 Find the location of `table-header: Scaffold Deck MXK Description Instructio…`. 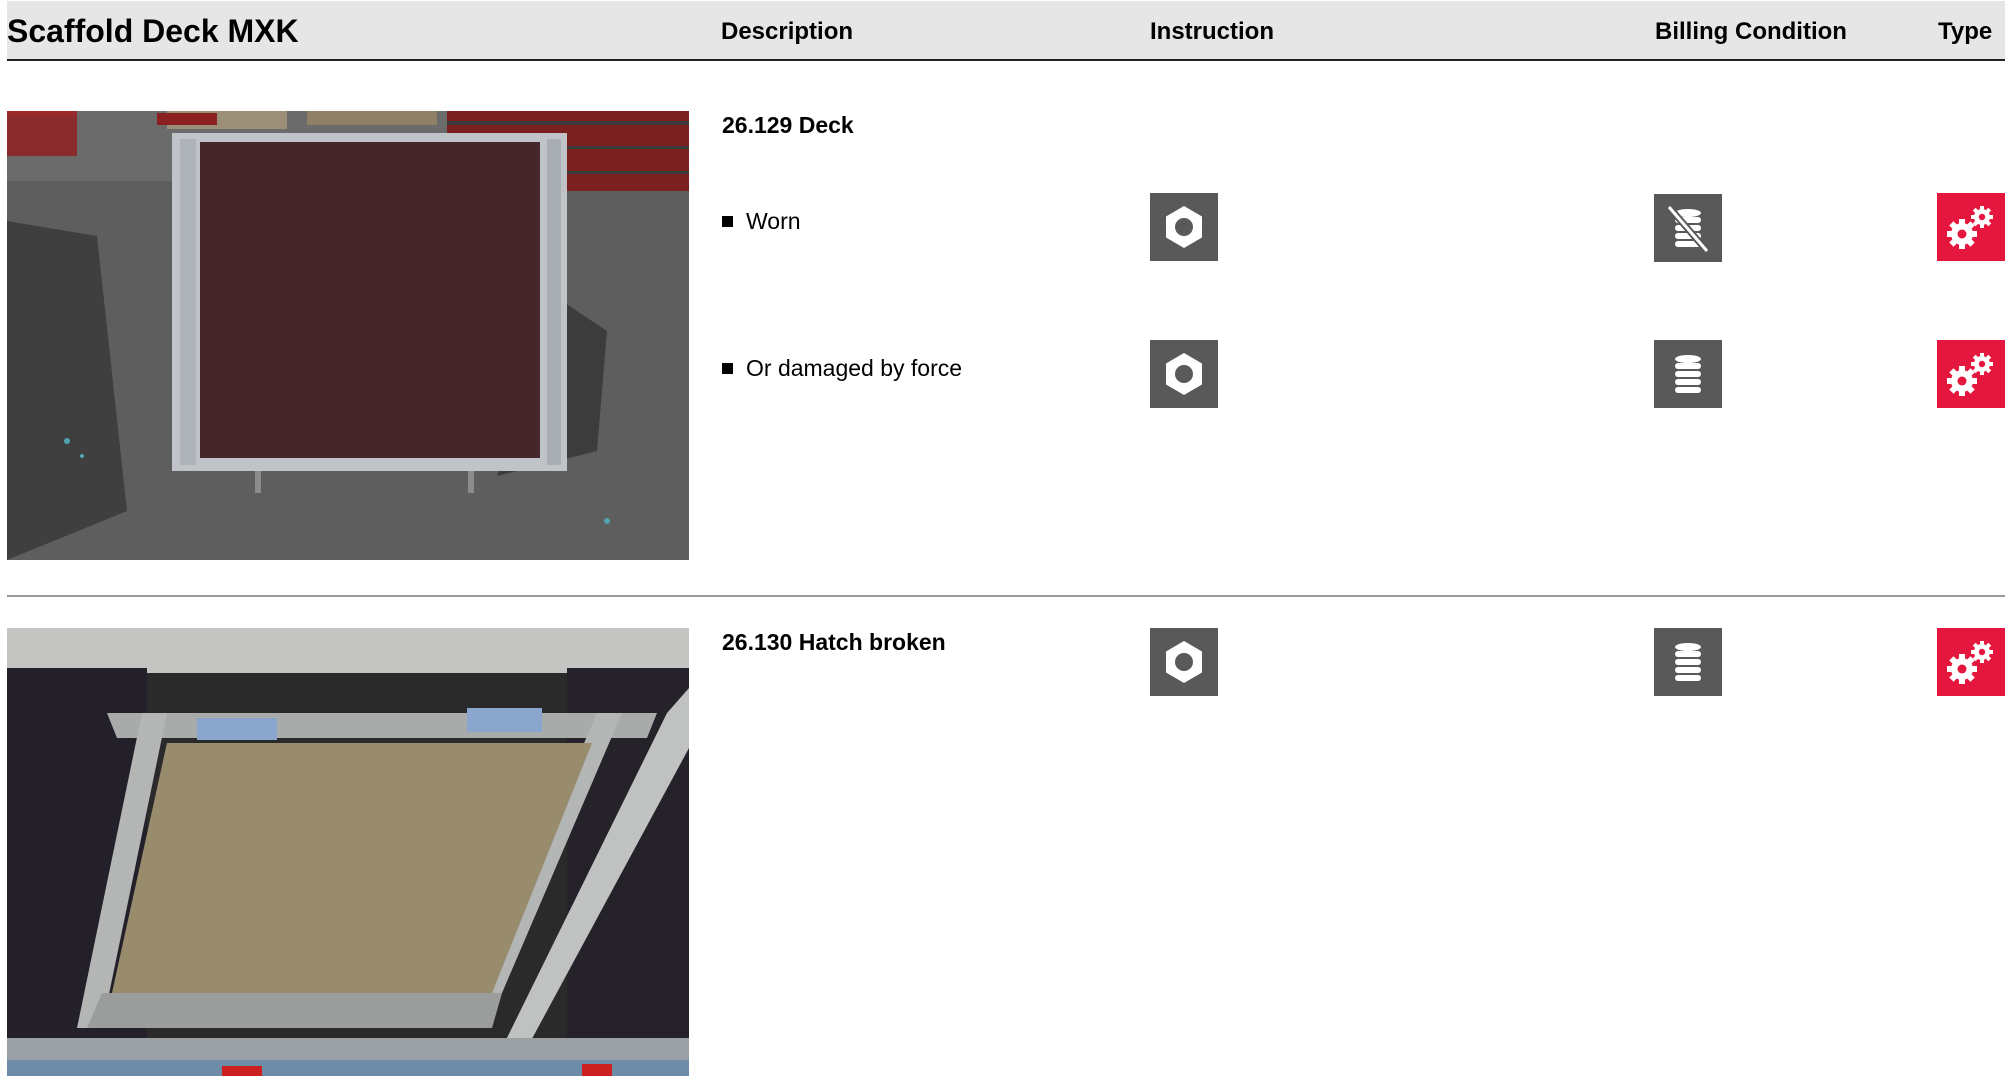

table-header: Scaffold Deck MXK Description Instructio… is located at coordinates (1006, 31).